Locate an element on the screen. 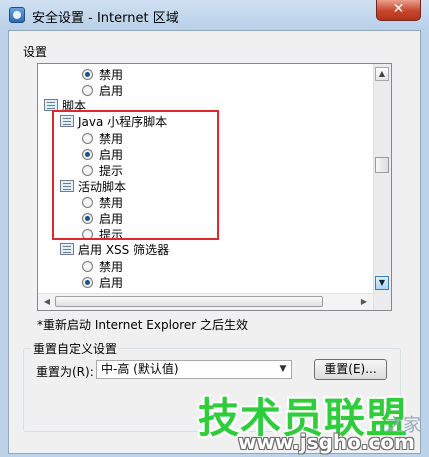 Image resolution: width=429 pixels, height=457 pixels. scroll-left-button: ◀ is located at coordinates (47, 301).